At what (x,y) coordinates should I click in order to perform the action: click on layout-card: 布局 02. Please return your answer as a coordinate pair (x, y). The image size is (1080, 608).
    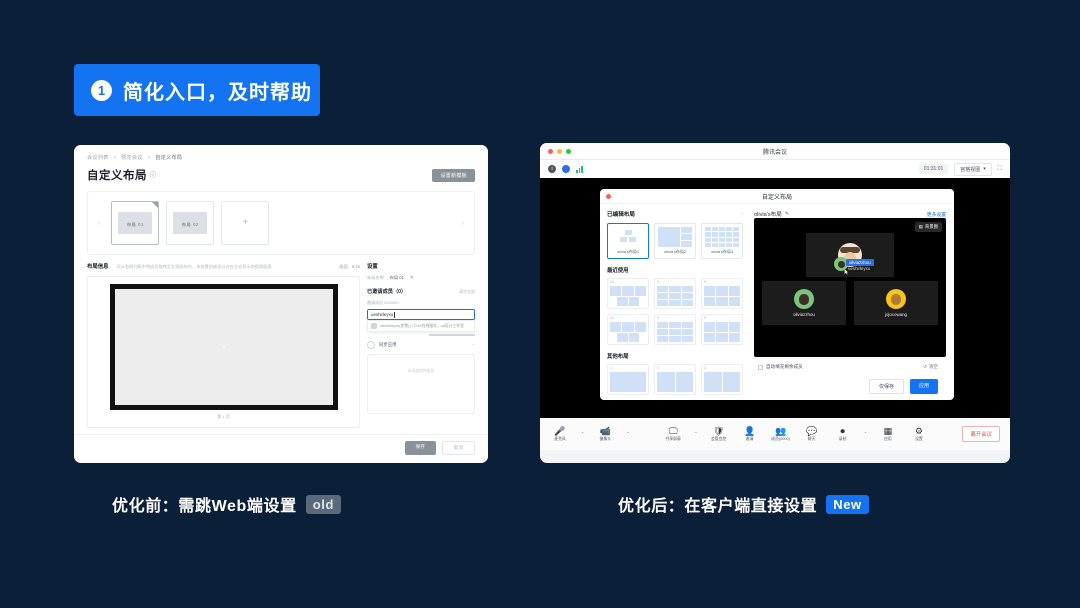
    Looking at the image, I should click on (190, 223).